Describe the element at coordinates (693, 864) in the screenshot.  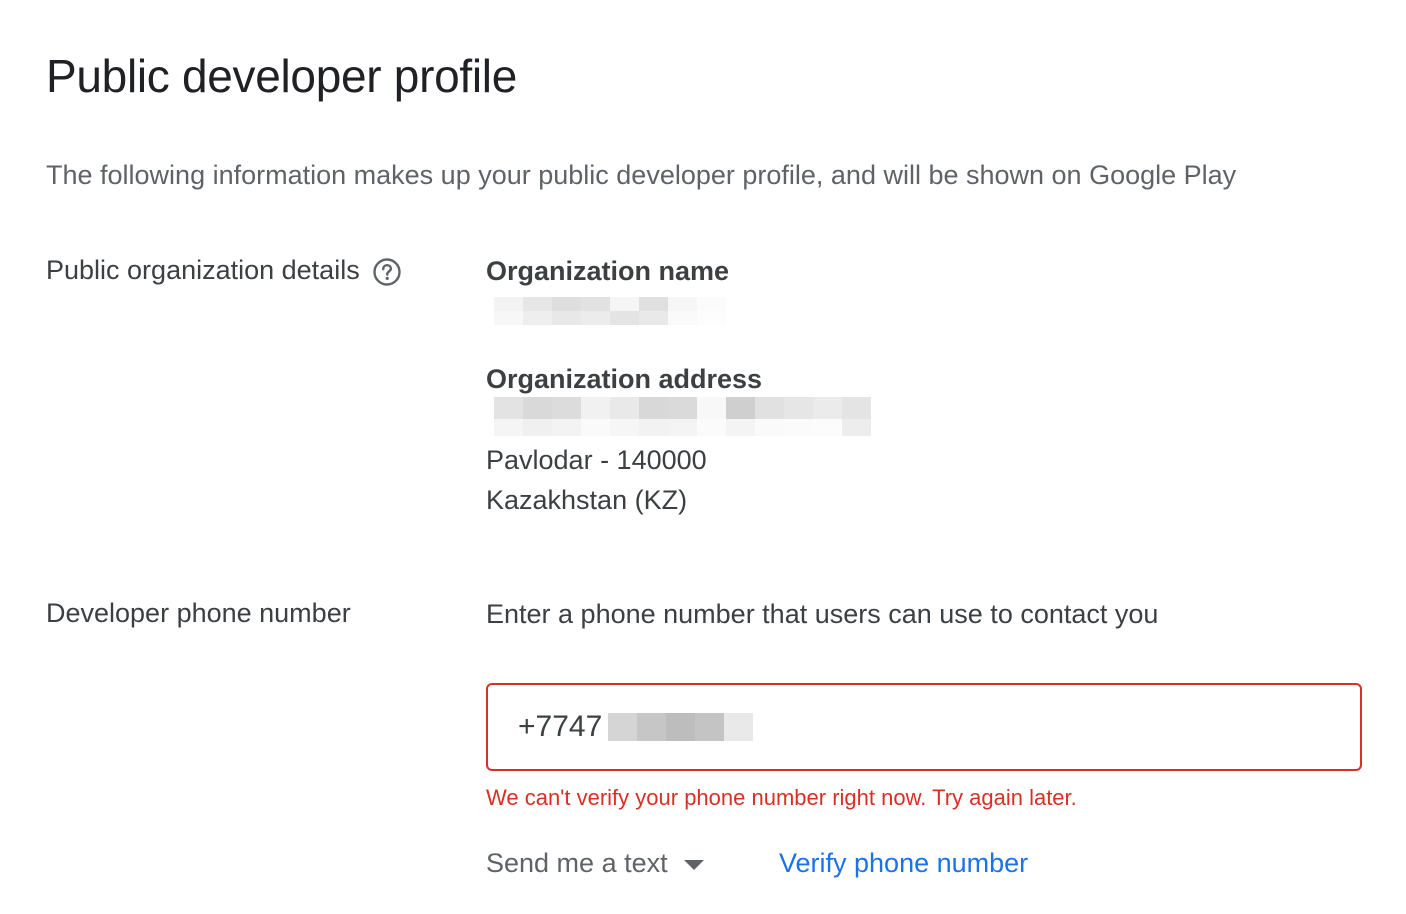
I see `caret-down-icon` at that location.